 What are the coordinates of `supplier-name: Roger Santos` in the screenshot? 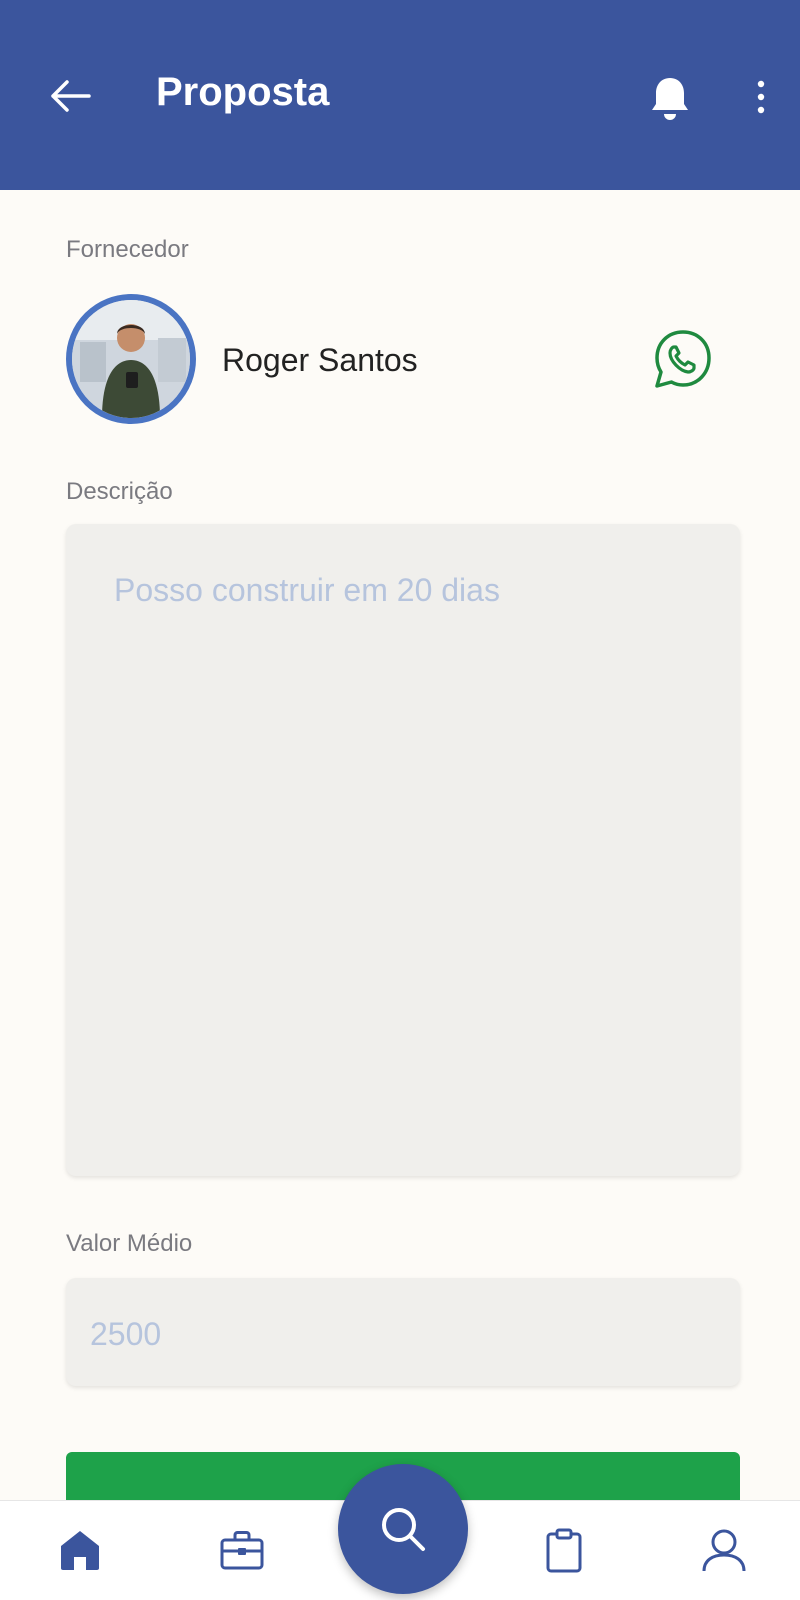 It's located at (320, 360).